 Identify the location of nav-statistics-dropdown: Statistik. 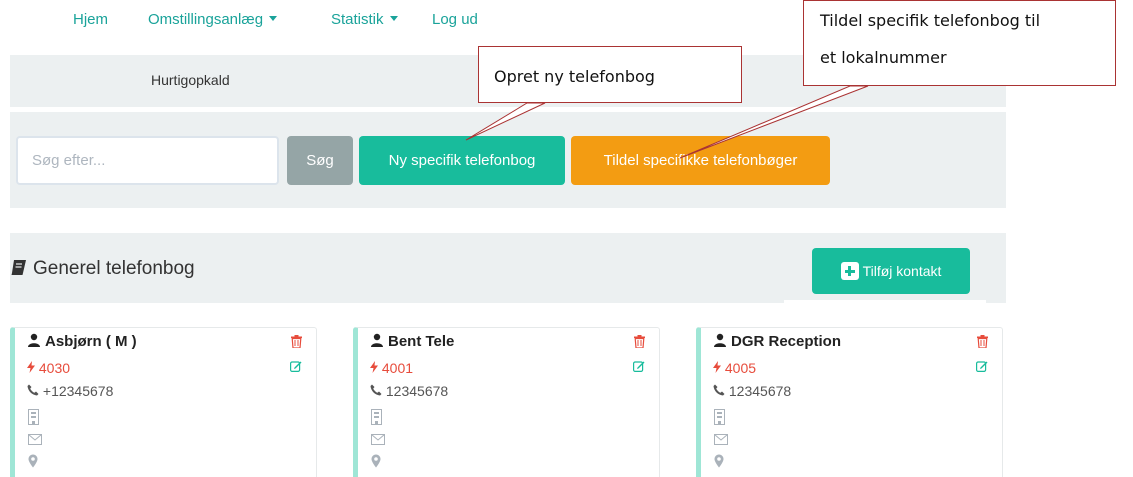
(364, 19).